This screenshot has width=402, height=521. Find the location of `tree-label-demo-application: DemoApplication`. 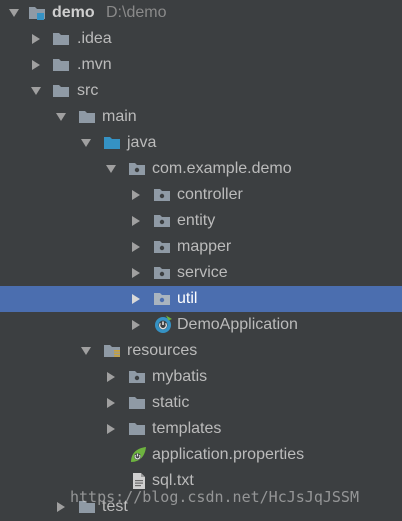

tree-label-demo-application: DemoApplication is located at coordinates (237, 324).